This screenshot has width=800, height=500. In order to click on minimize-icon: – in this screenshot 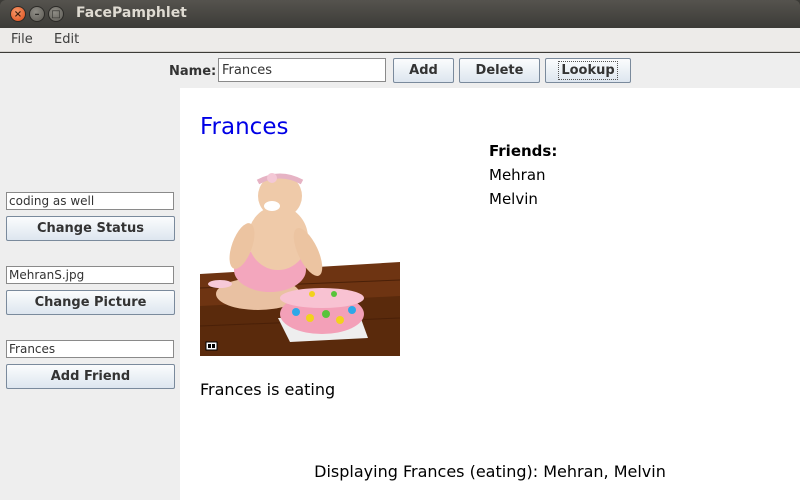, I will do `click(37, 14)`.